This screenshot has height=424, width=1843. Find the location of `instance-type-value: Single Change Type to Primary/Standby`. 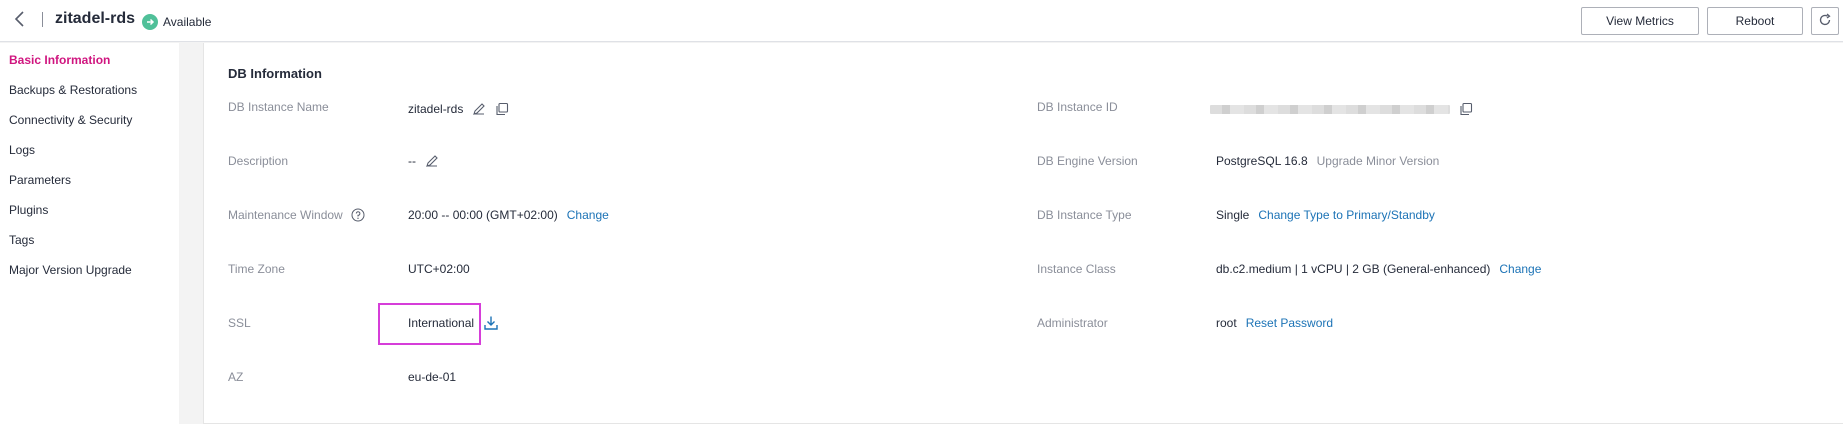

instance-type-value: Single Change Type to Primary/Standby is located at coordinates (1325, 215).